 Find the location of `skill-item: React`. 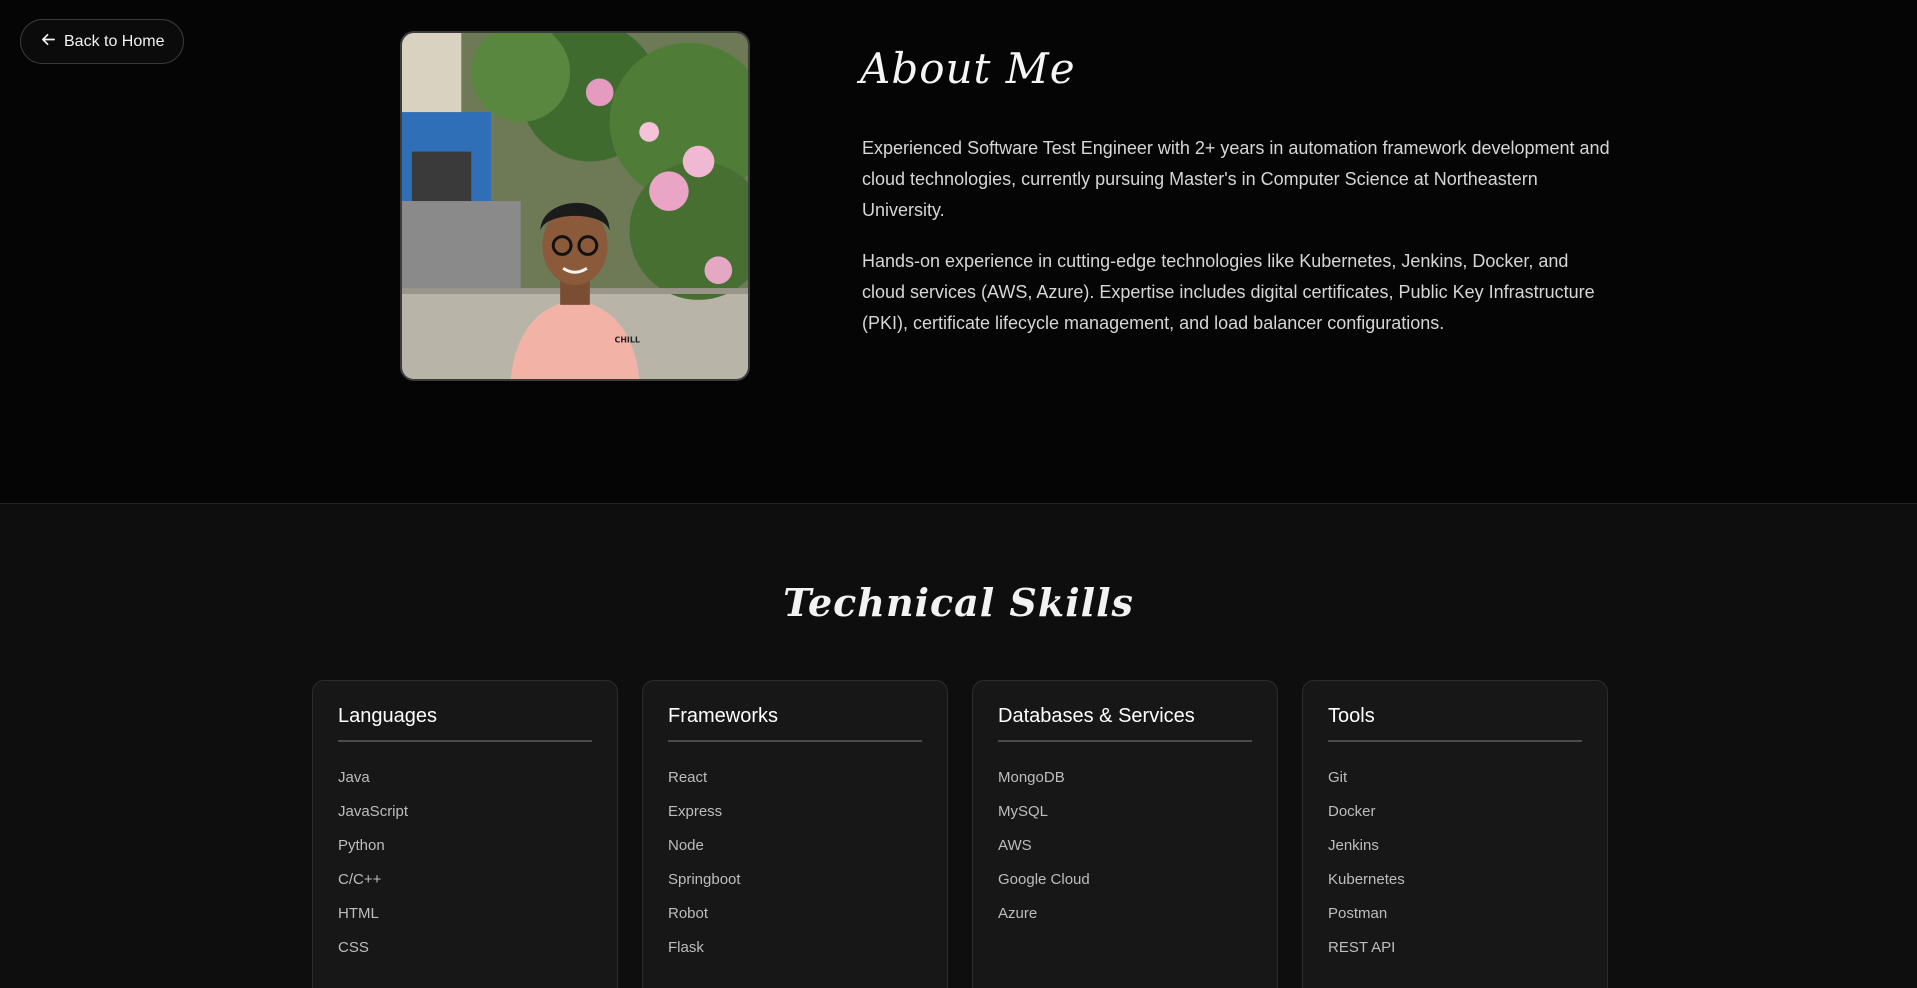

skill-item: React is located at coordinates (688, 777).